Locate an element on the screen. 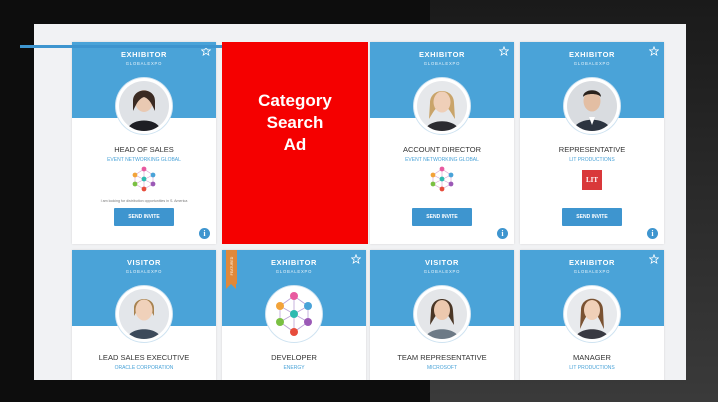  ad-line: Search is located at coordinates (295, 122).